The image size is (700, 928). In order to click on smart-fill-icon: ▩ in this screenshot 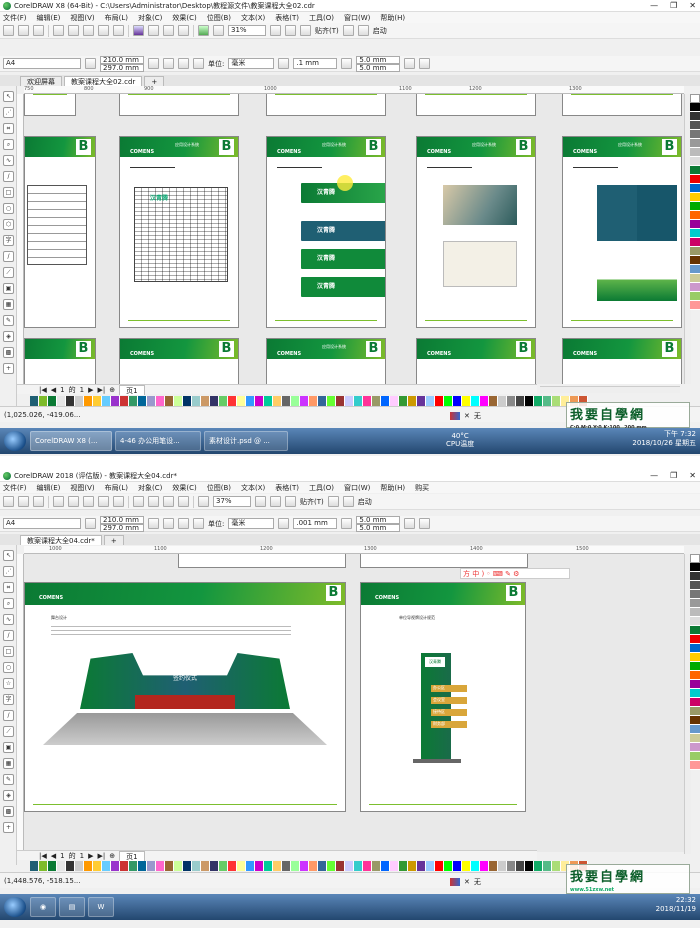, I will do `click(8, 811)`.